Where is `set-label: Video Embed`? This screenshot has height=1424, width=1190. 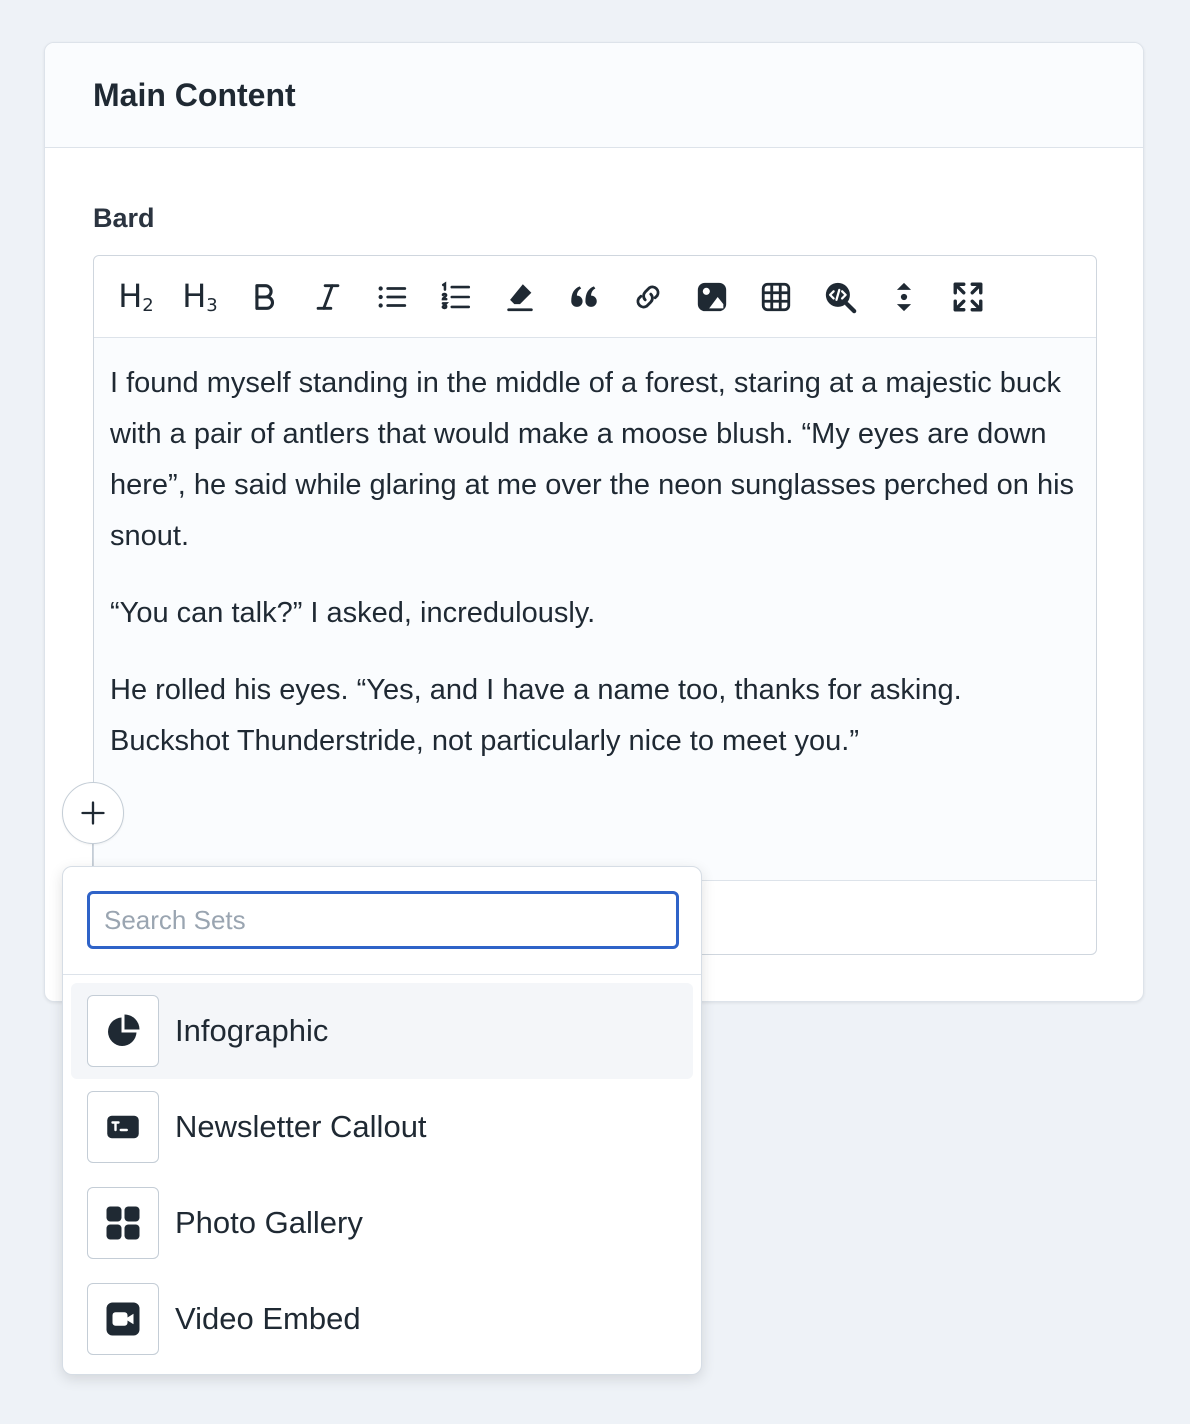 set-label: Video Embed is located at coordinates (268, 1318).